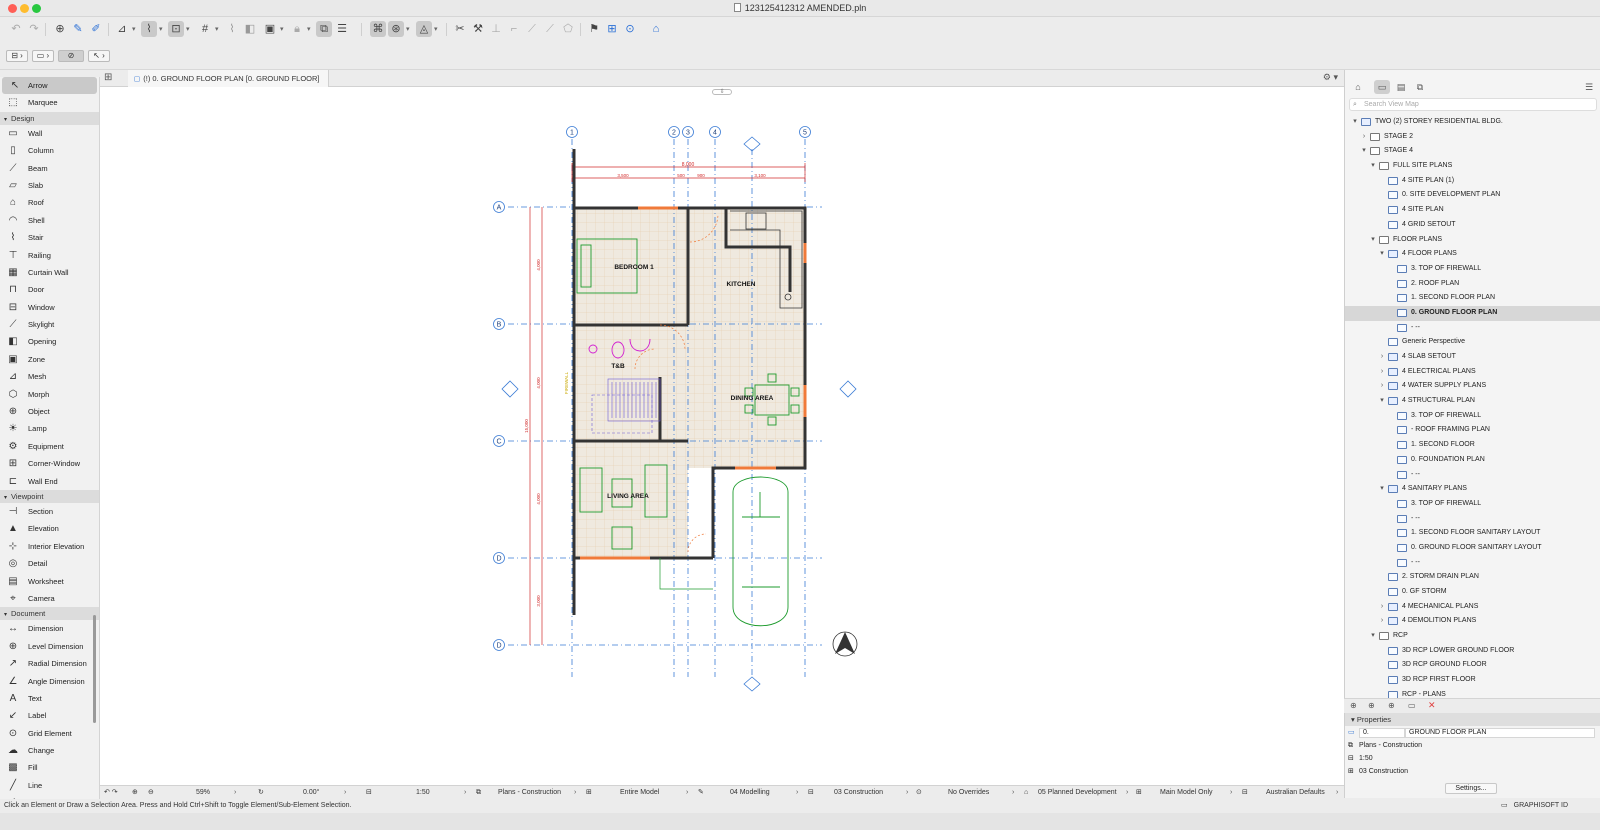 The height and width of the screenshot is (830, 1600). I want to click on tool-change: ☁ Change, so click(49, 750).